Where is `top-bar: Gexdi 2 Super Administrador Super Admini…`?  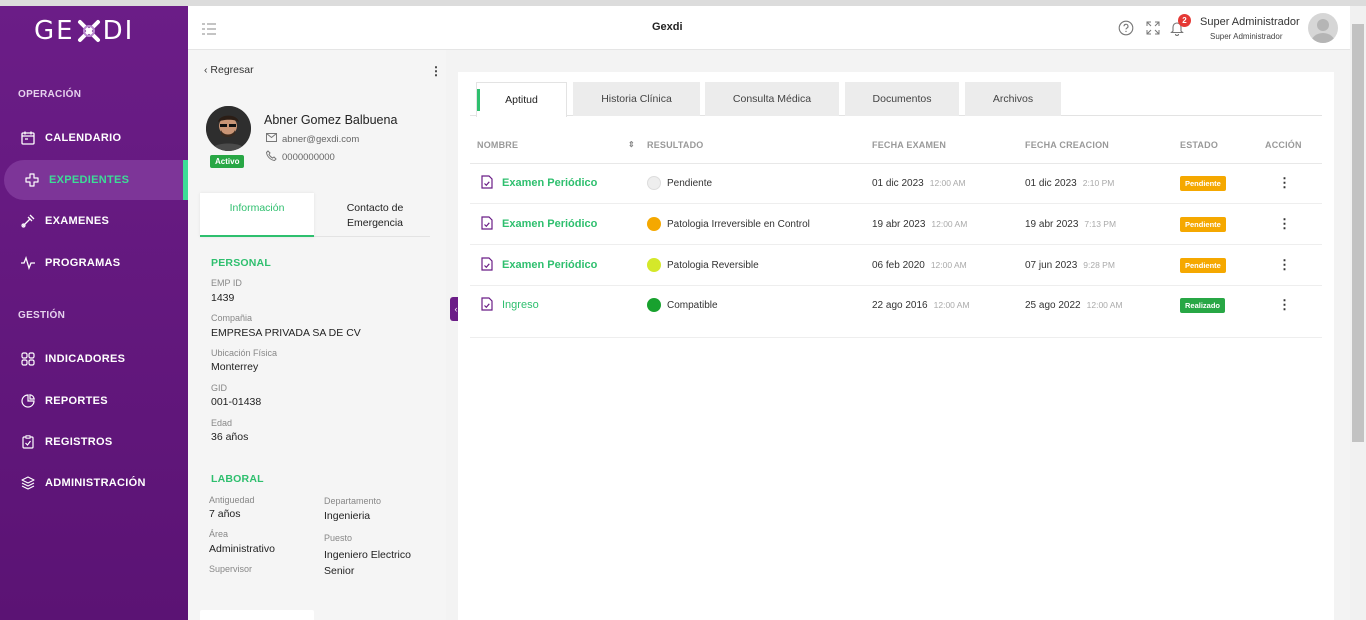
top-bar: Gexdi 2 Super Administrador Super Admini… is located at coordinates (769, 28).